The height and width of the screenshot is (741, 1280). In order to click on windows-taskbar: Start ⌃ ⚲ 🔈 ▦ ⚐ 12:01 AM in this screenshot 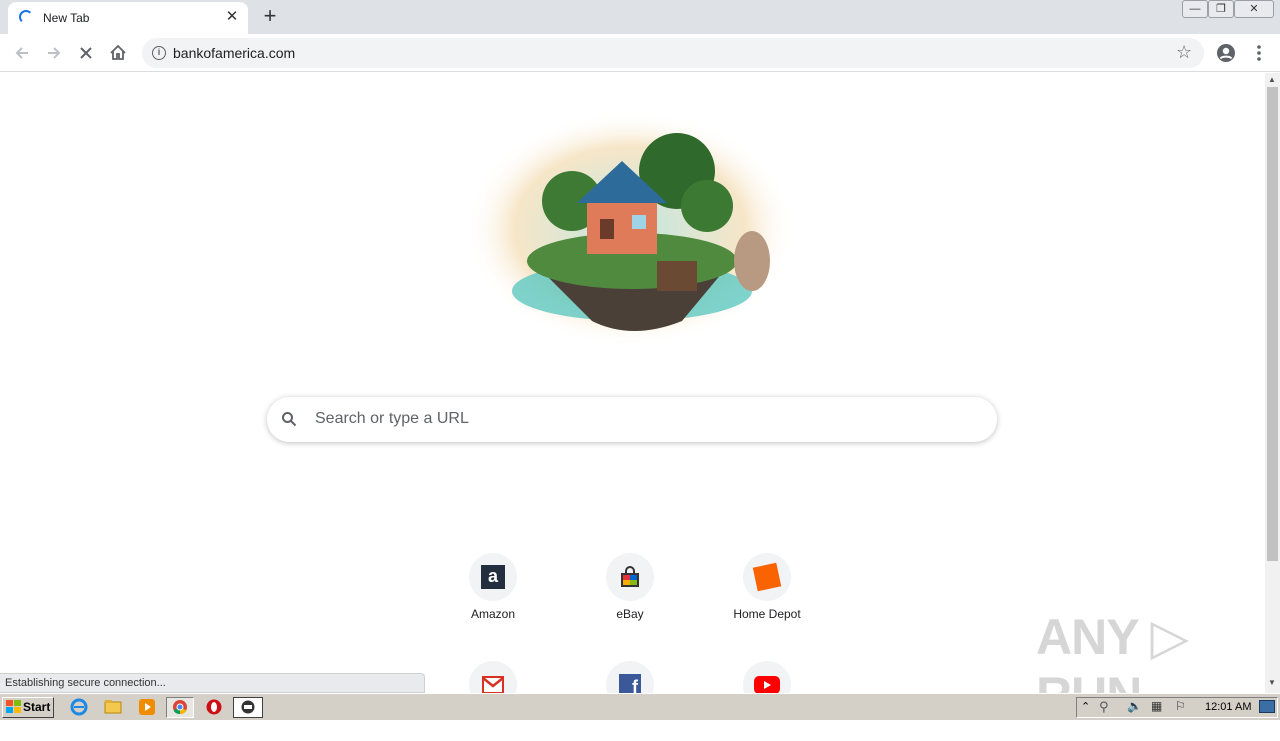, I will do `click(640, 706)`.